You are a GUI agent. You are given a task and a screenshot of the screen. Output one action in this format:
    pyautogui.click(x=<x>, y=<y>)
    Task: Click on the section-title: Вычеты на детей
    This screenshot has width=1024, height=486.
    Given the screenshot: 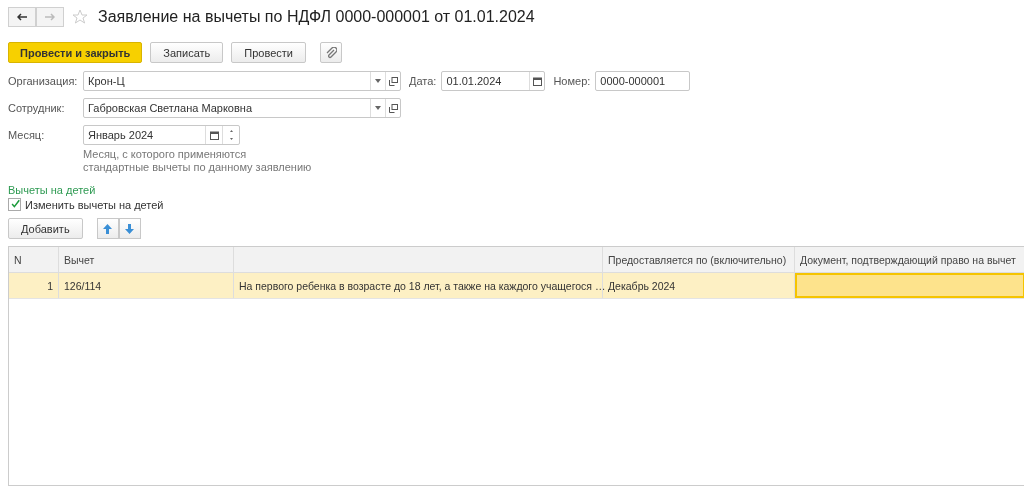 What is the action you would take?
    pyautogui.click(x=52, y=190)
    